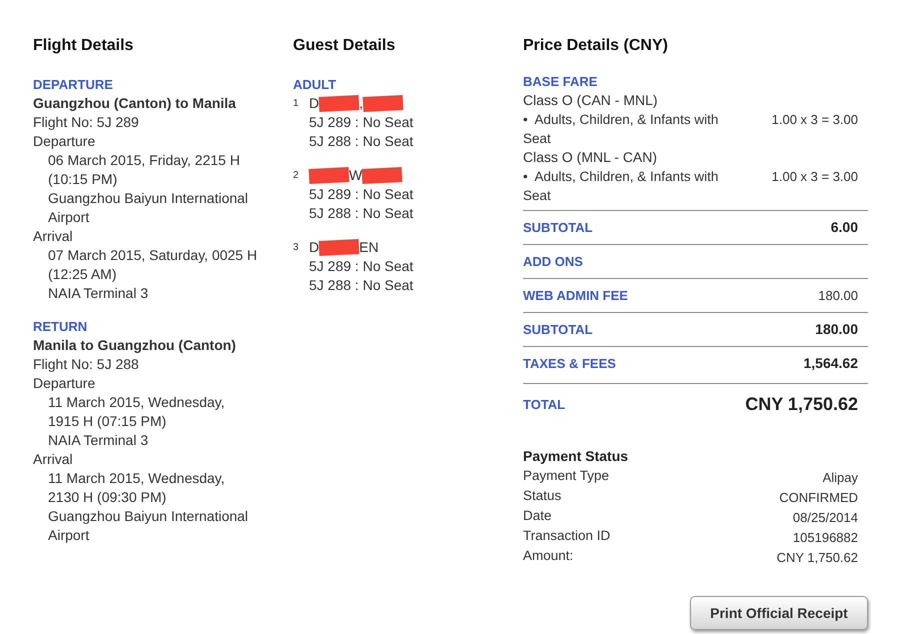 This screenshot has height=634, width=903. What do you see at coordinates (801, 404) in the screenshot?
I see `price-value: CNY 1,750.62` at bounding box center [801, 404].